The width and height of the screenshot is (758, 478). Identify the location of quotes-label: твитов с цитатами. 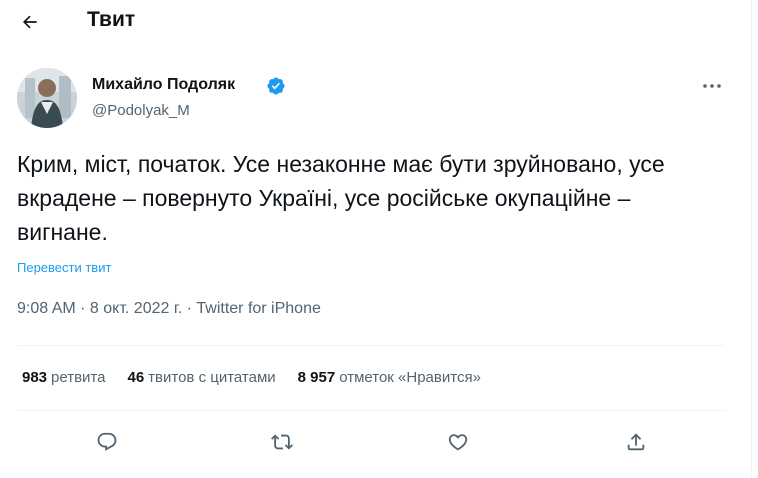
(212, 377).